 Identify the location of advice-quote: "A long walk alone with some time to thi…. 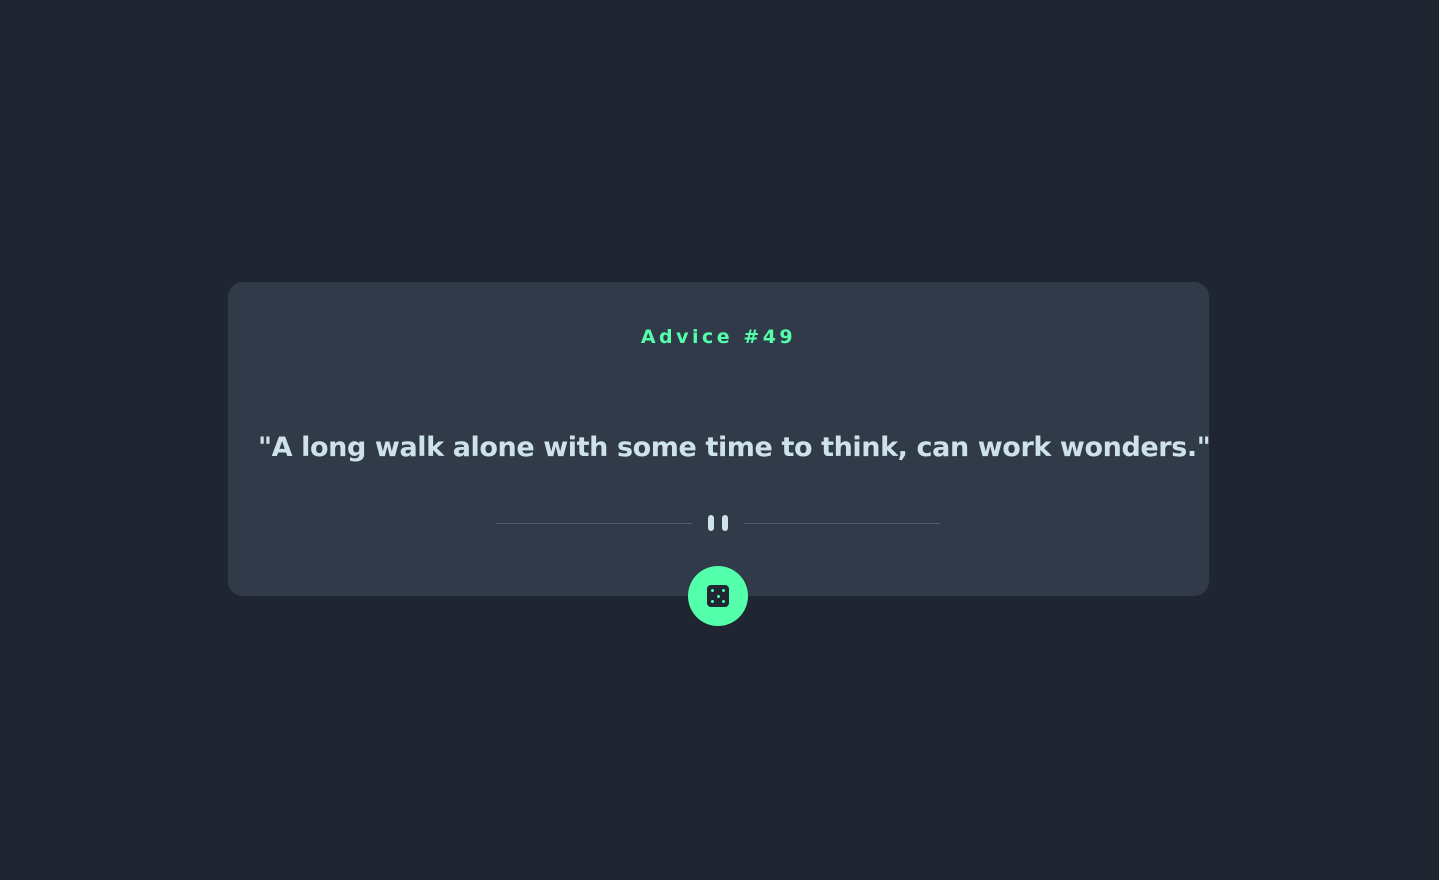
(734, 447).